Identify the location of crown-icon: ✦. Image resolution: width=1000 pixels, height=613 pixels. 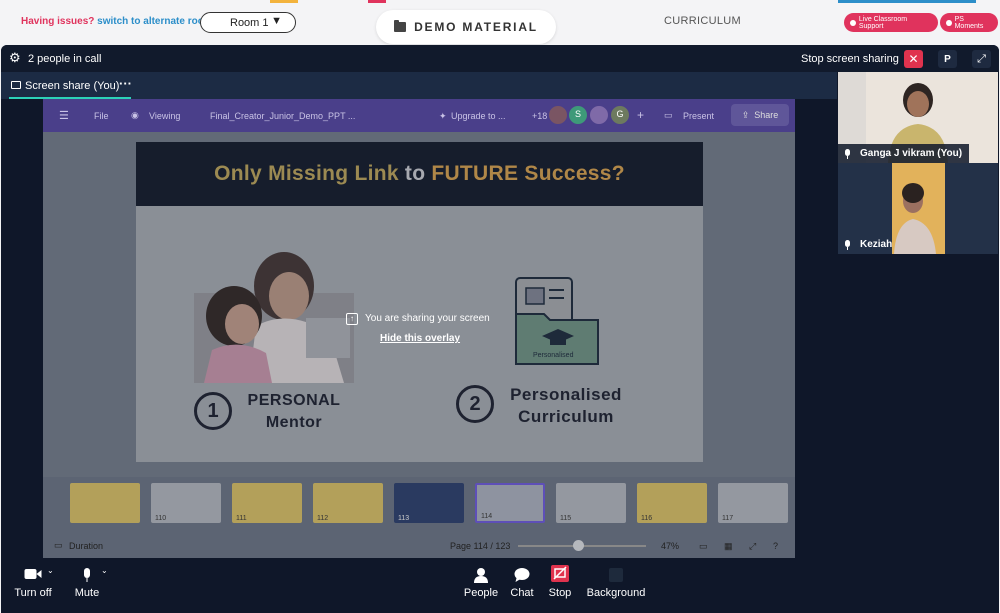
(443, 116).